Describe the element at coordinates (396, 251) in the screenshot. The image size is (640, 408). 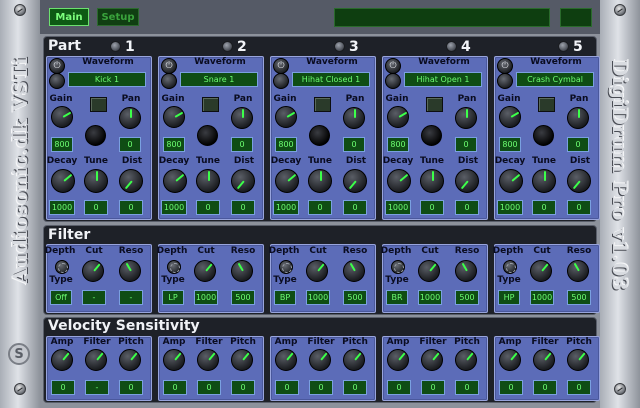
I see `depth-label: Depth` at that location.